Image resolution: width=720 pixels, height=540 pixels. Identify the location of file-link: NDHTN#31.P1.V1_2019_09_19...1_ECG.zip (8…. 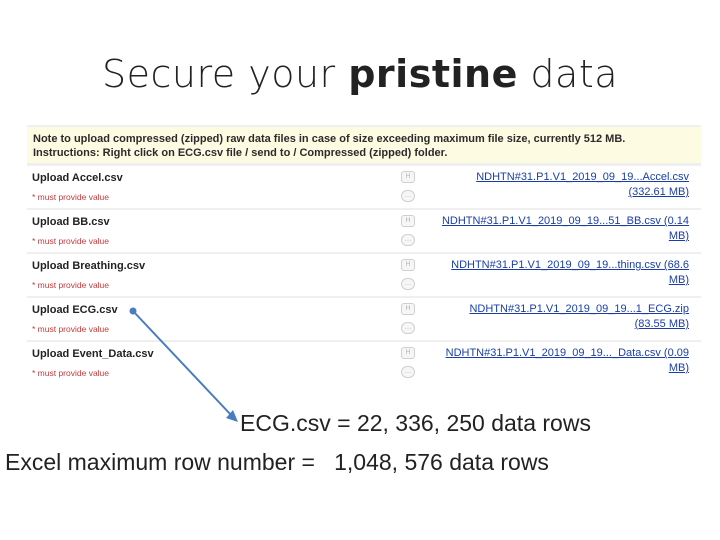
(564, 317).